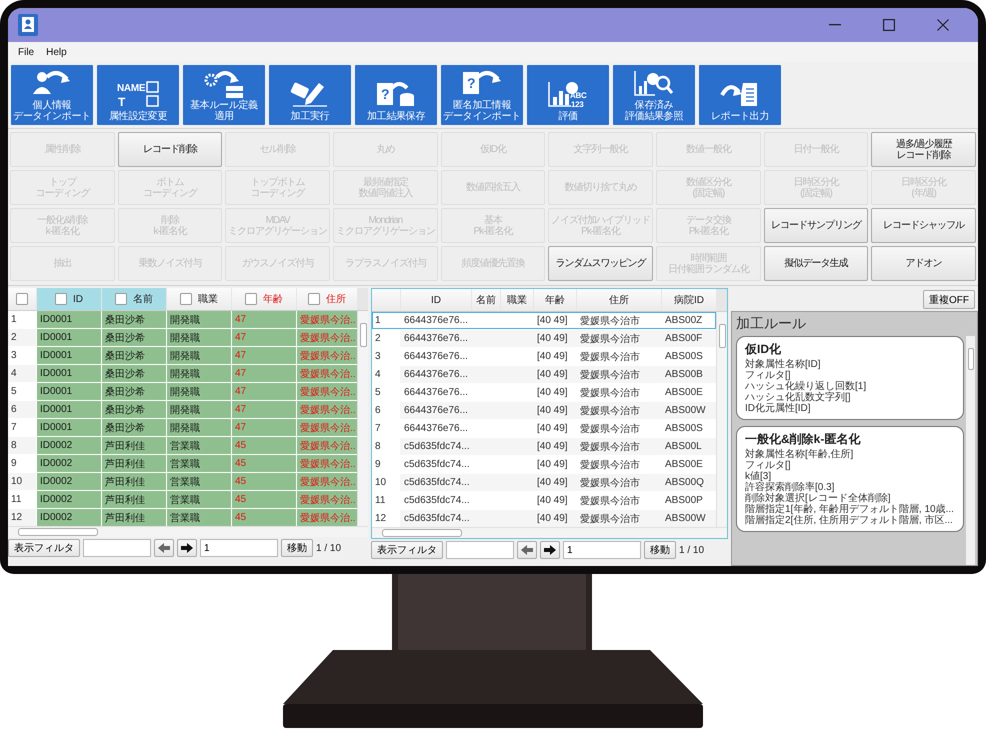  What do you see at coordinates (208, 299) in the screenshot?
I see `column-header: 職業` at bounding box center [208, 299].